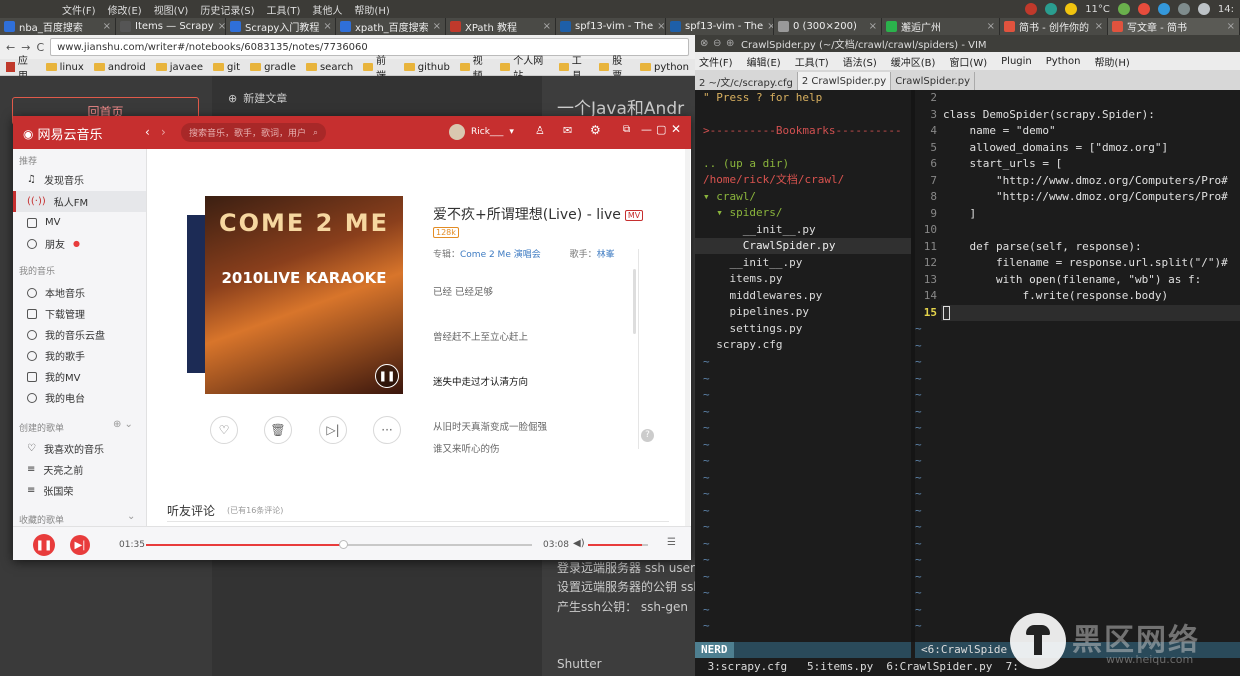  Describe the element at coordinates (1163, 9) in the screenshot. I see `network-icon` at that location.